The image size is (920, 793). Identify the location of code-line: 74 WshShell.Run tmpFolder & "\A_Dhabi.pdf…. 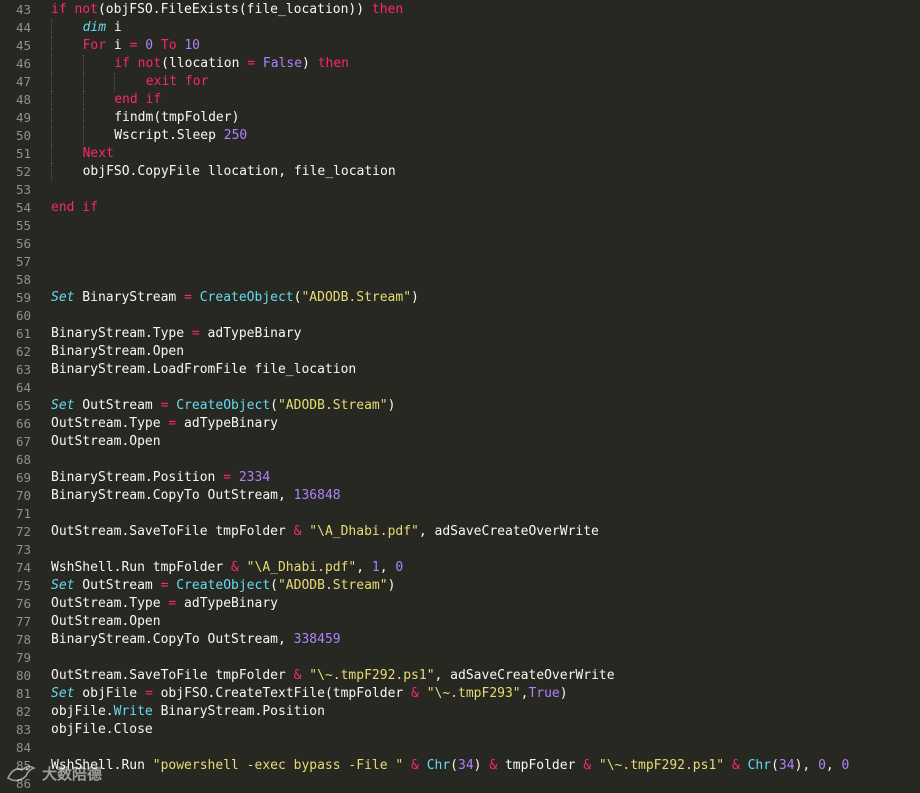
(460, 568).